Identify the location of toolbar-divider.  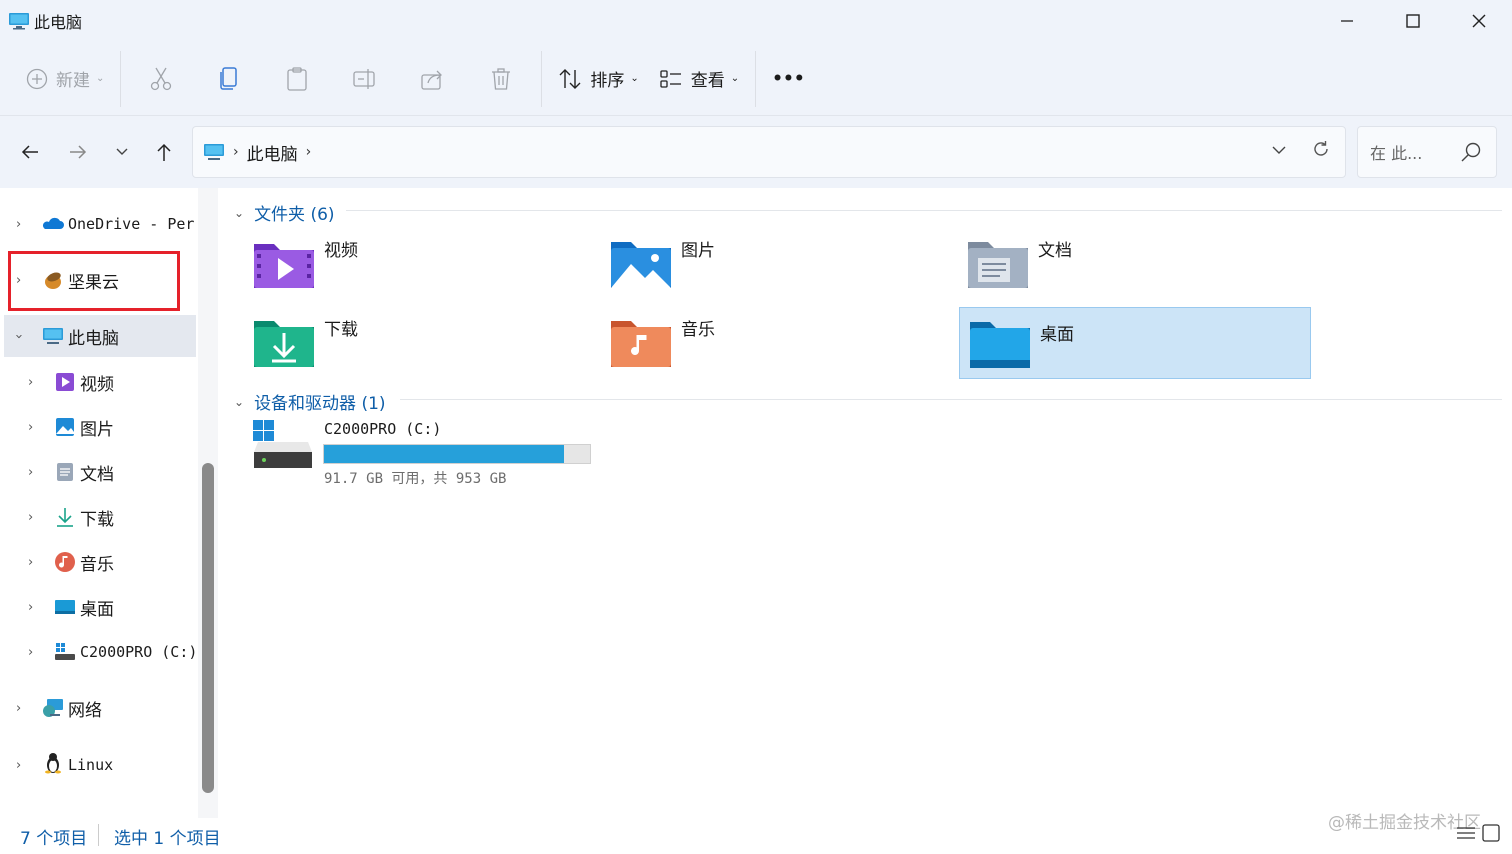
(542, 78).